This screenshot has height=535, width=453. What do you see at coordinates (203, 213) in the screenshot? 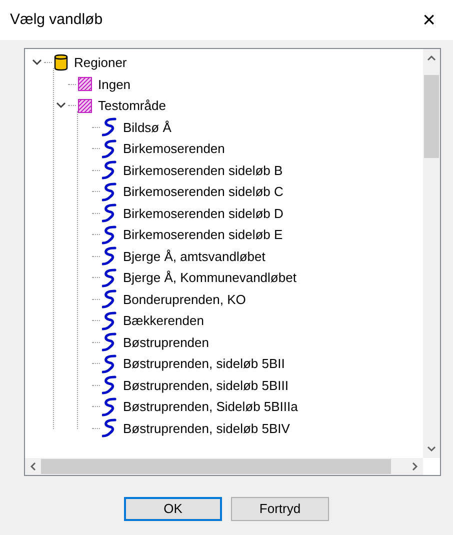
I see `tree-item: Birkemoserenden sideløb D` at bounding box center [203, 213].